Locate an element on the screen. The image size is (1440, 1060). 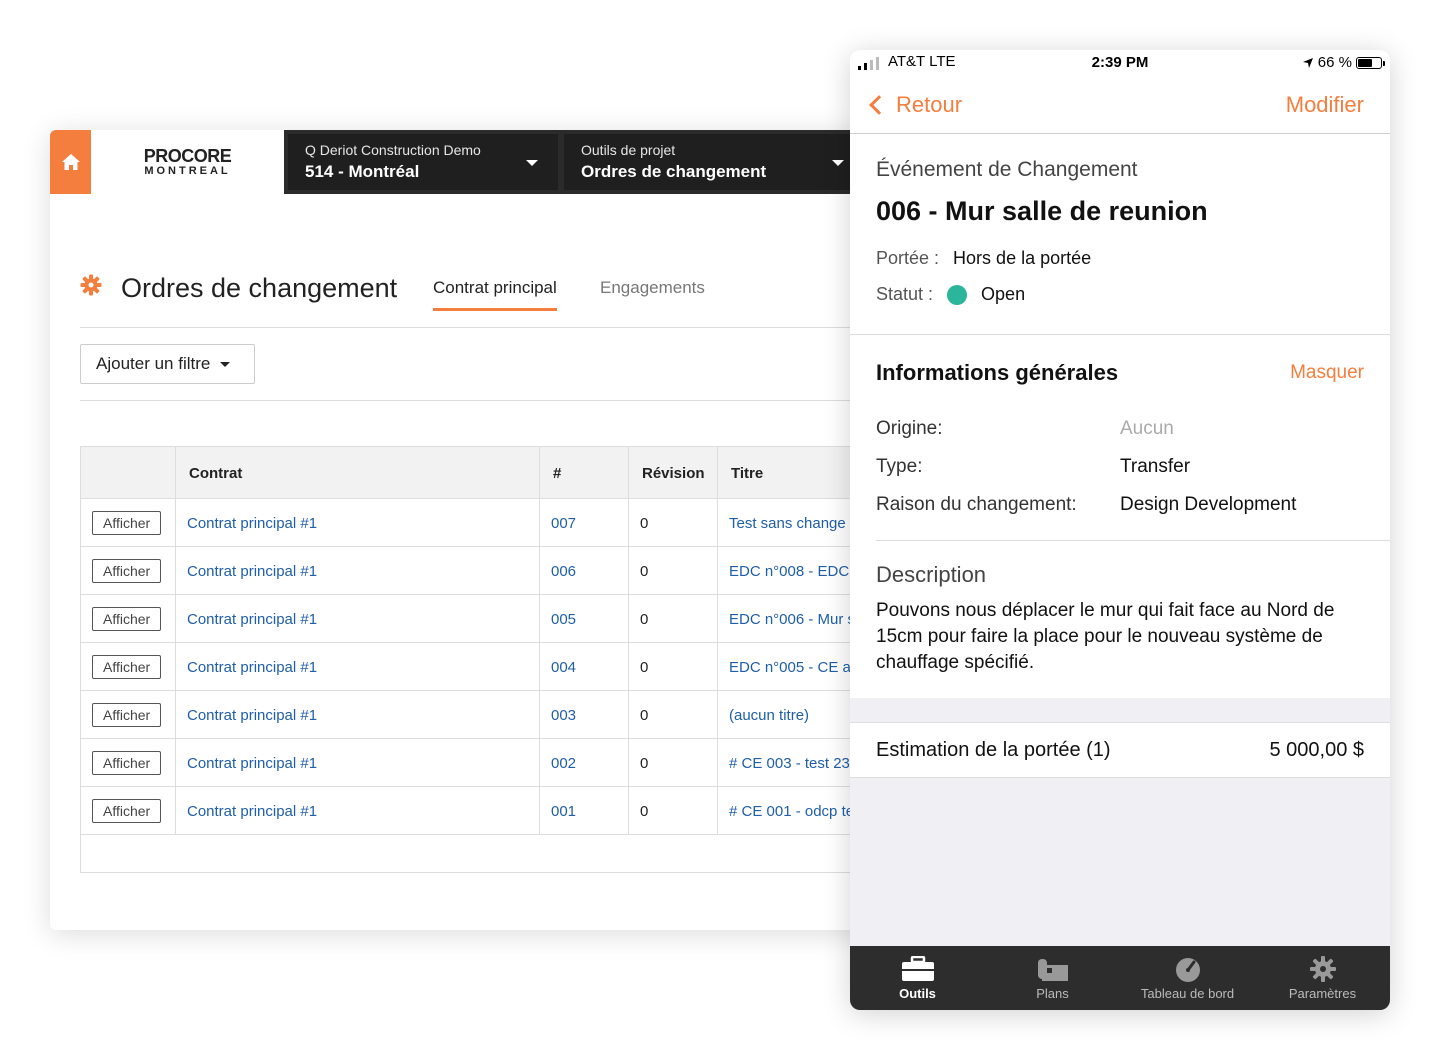
title-link: # CE 003 - test 23 is located at coordinates (793, 763).